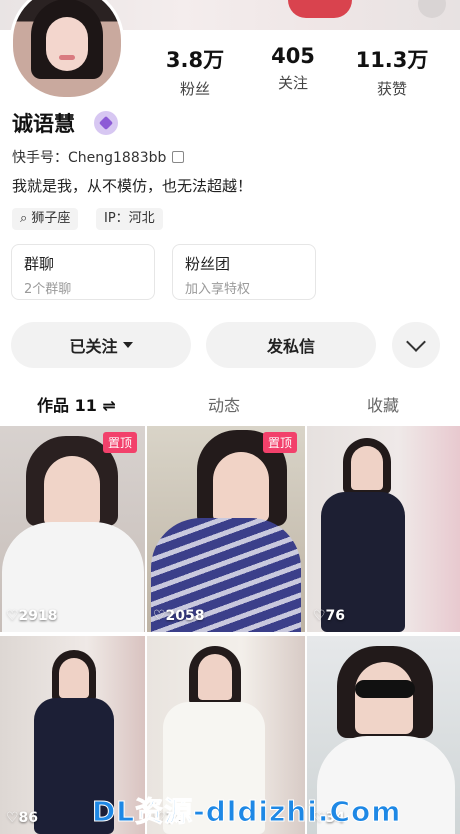  I want to click on followers-label: 粉丝, so click(194, 89).